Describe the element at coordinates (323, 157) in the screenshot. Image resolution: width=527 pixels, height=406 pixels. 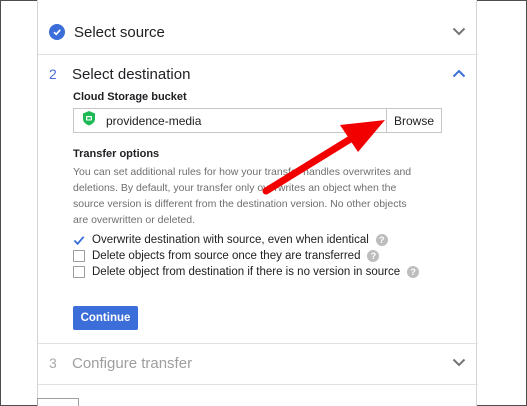
I see `annotation-arrow` at that location.